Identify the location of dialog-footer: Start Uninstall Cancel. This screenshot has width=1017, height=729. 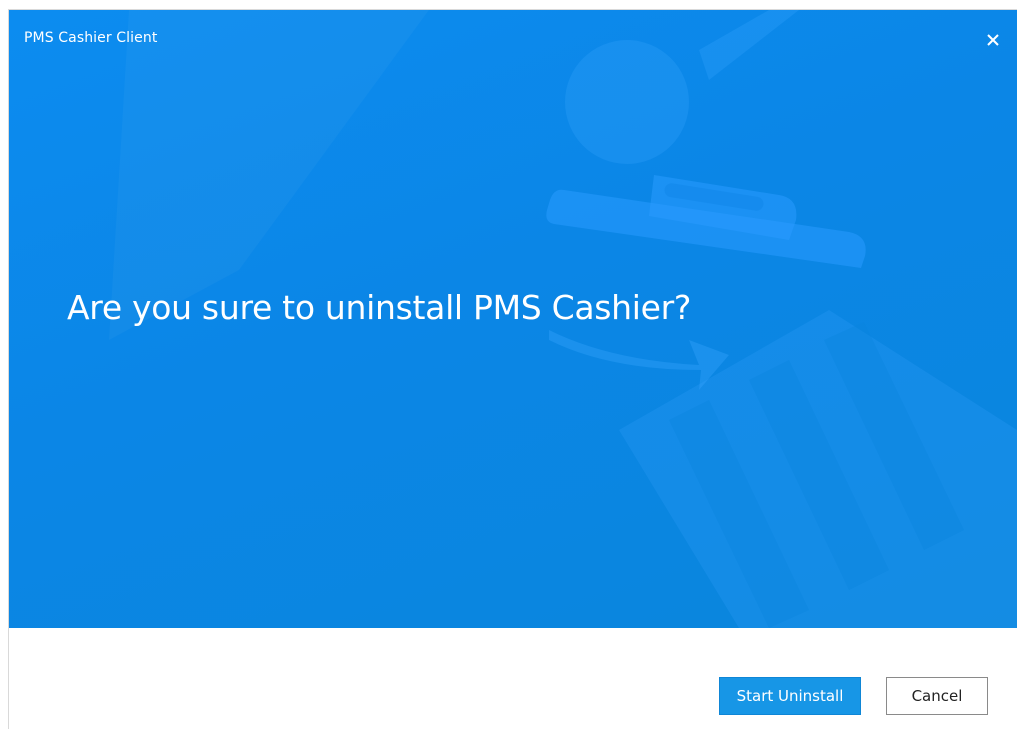
(513, 678).